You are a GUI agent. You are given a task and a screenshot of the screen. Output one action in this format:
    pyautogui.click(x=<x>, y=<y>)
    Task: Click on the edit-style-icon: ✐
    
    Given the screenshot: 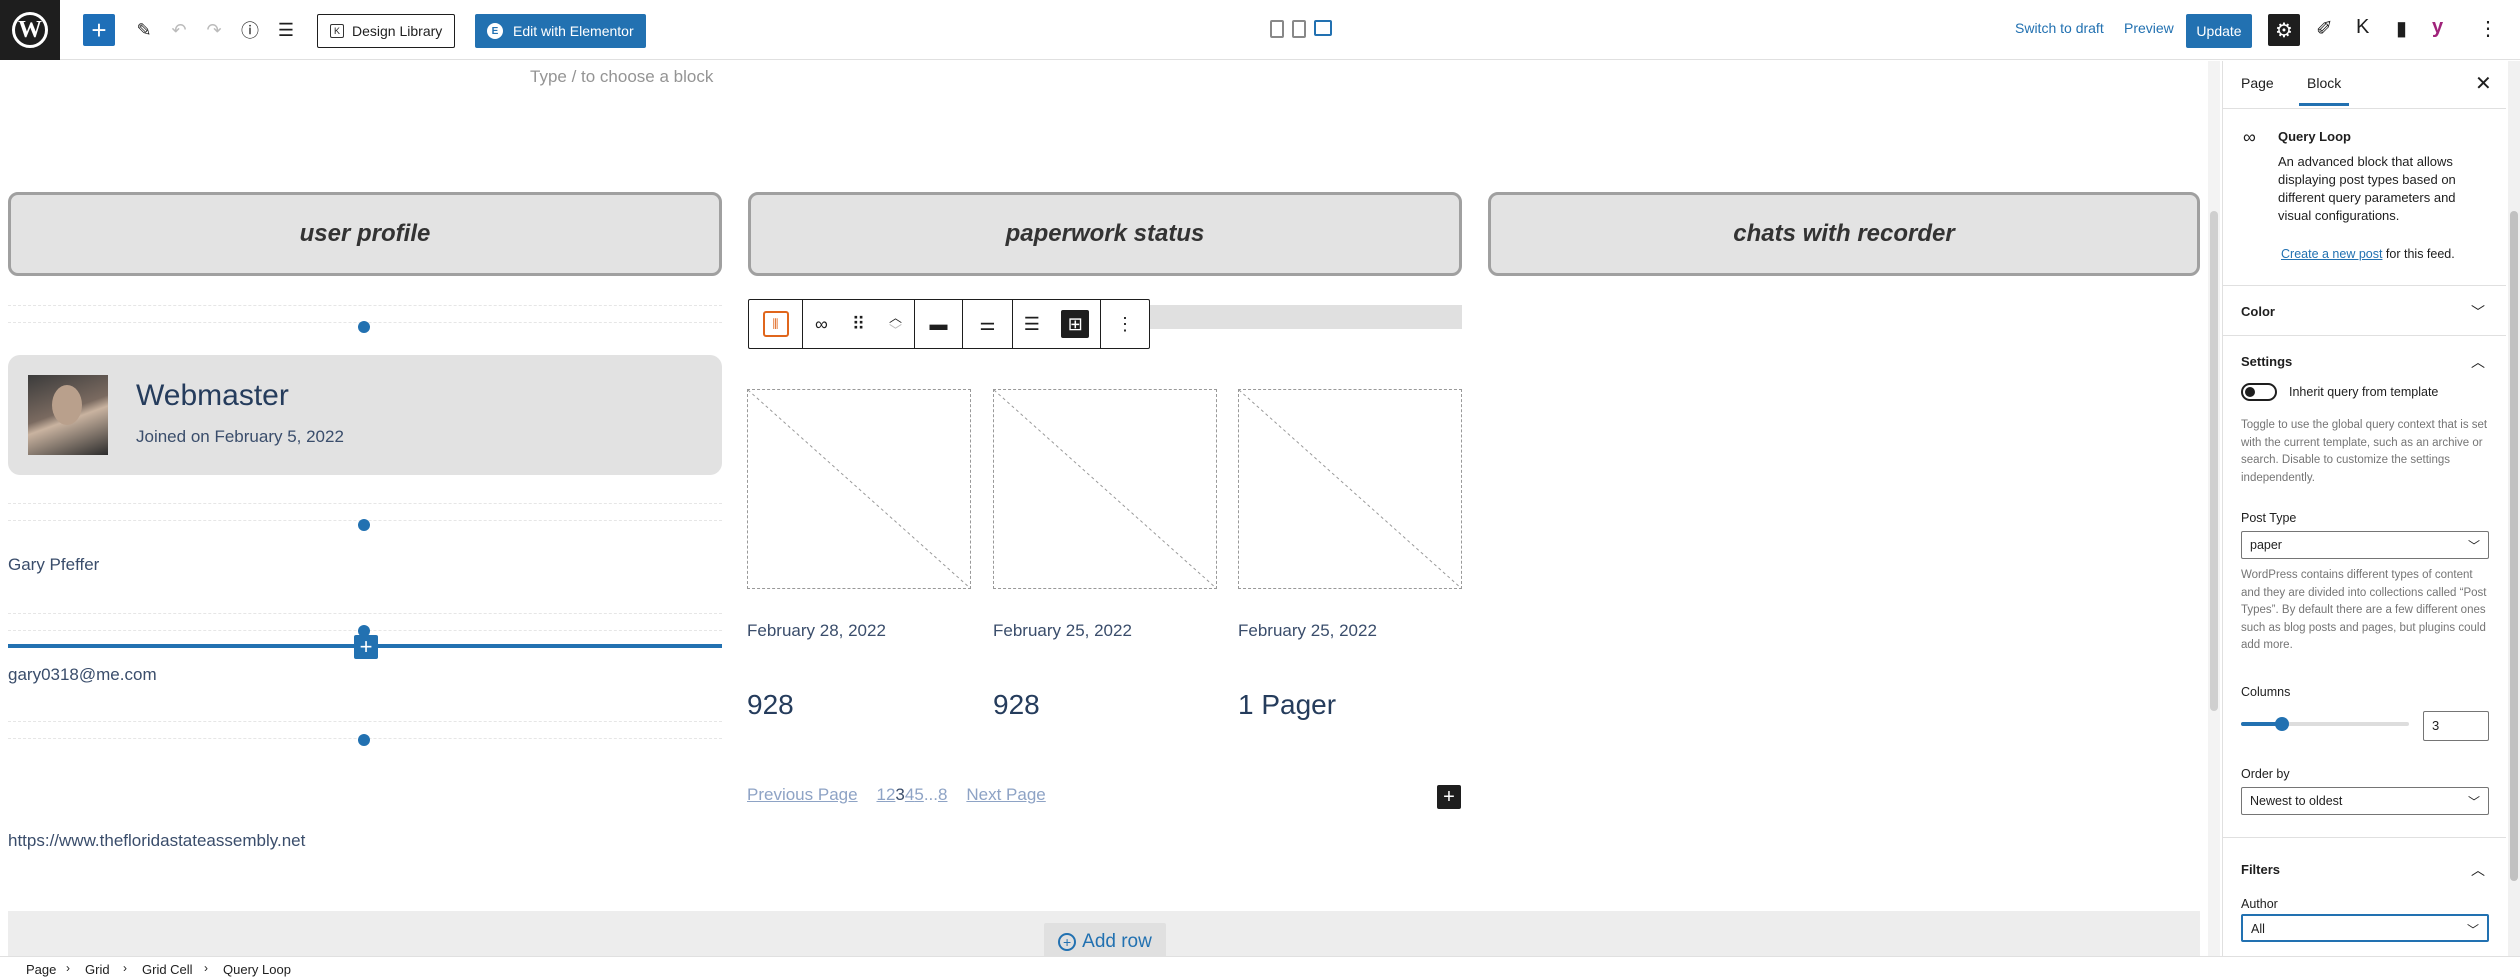 What is the action you would take?
    pyautogui.click(x=2324, y=28)
    